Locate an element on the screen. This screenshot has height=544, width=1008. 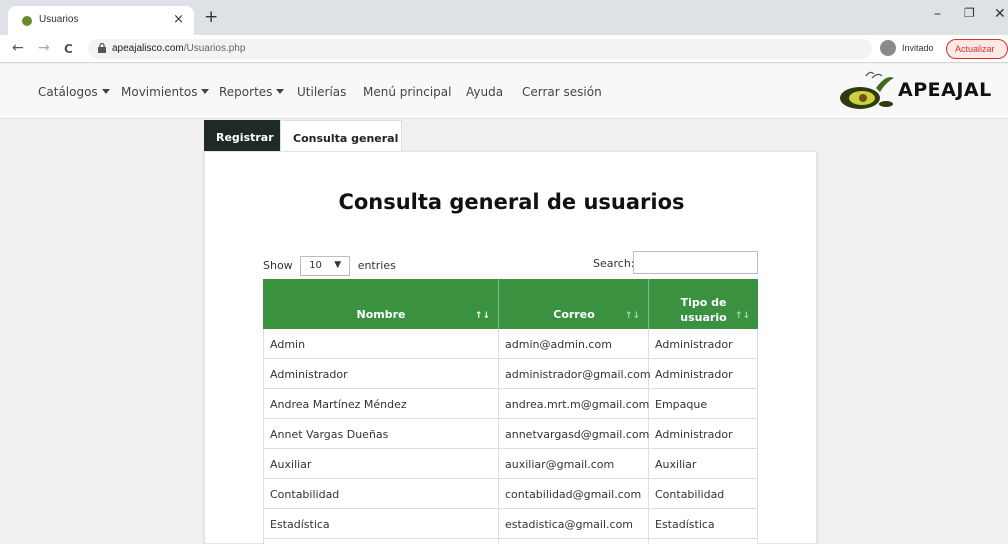
cell-nombre: Annet Vargas Dueñas is located at coordinates (381, 434).